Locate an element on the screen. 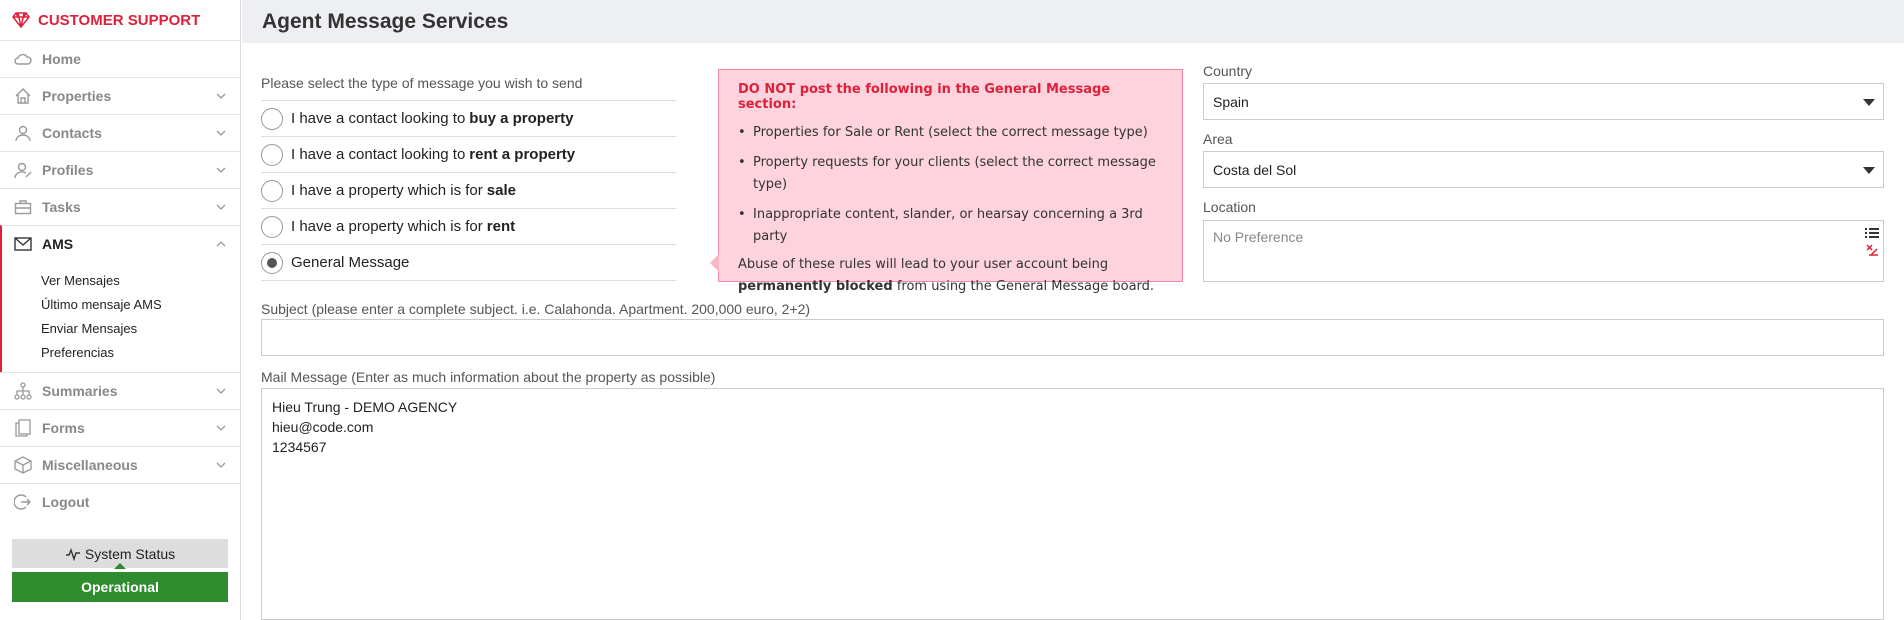 The image size is (1904, 620). brand: CUSTOMER SUPPORT is located at coordinates (120, 20).